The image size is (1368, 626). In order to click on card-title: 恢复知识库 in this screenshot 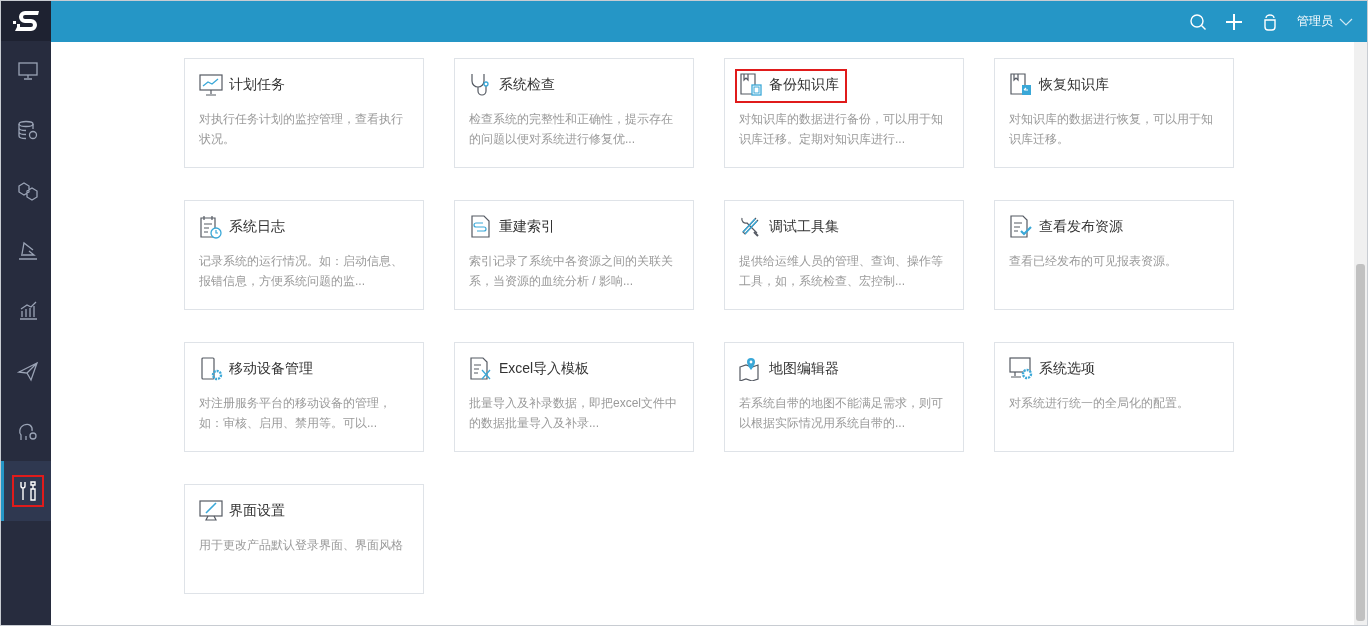, I will do `click(1074, 85)`.